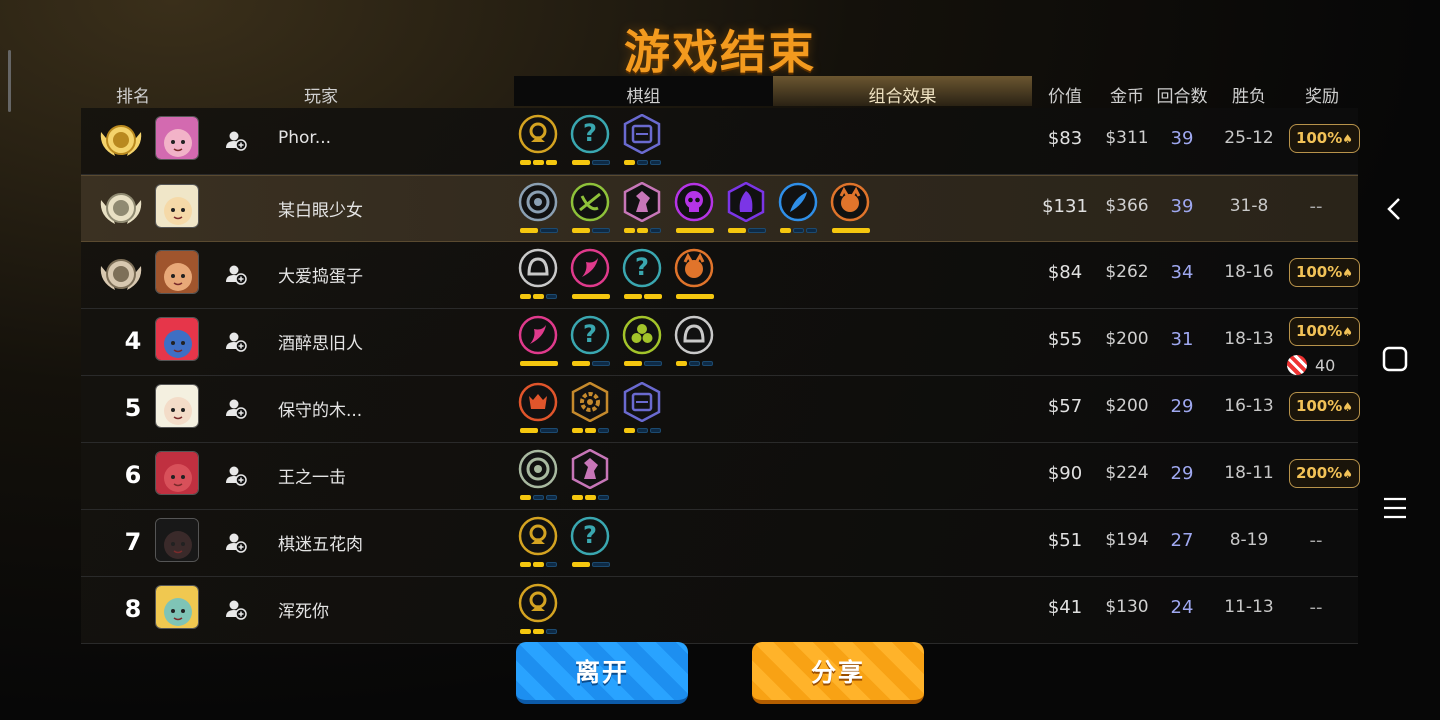 Image resolution: width=1440 pixels, height=720 pixels. I want to click on trait-clover-icon, so click(644, 343).